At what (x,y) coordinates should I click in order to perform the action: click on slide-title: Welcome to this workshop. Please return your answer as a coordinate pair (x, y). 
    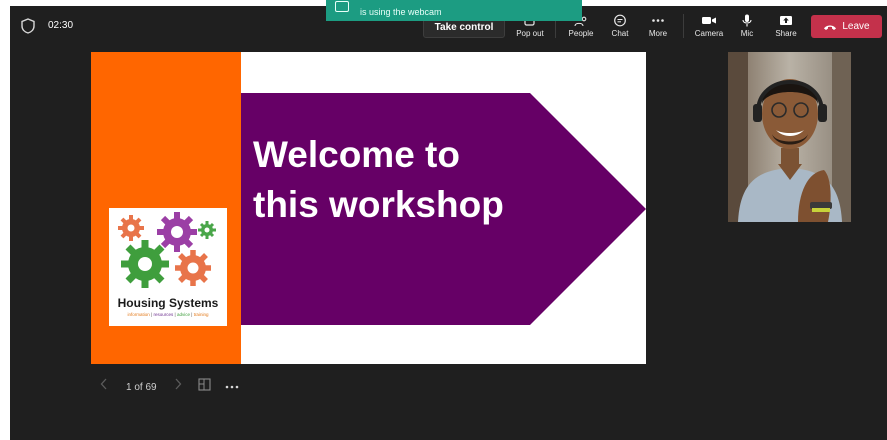
    Looking at the image, I should click on (403, 180).